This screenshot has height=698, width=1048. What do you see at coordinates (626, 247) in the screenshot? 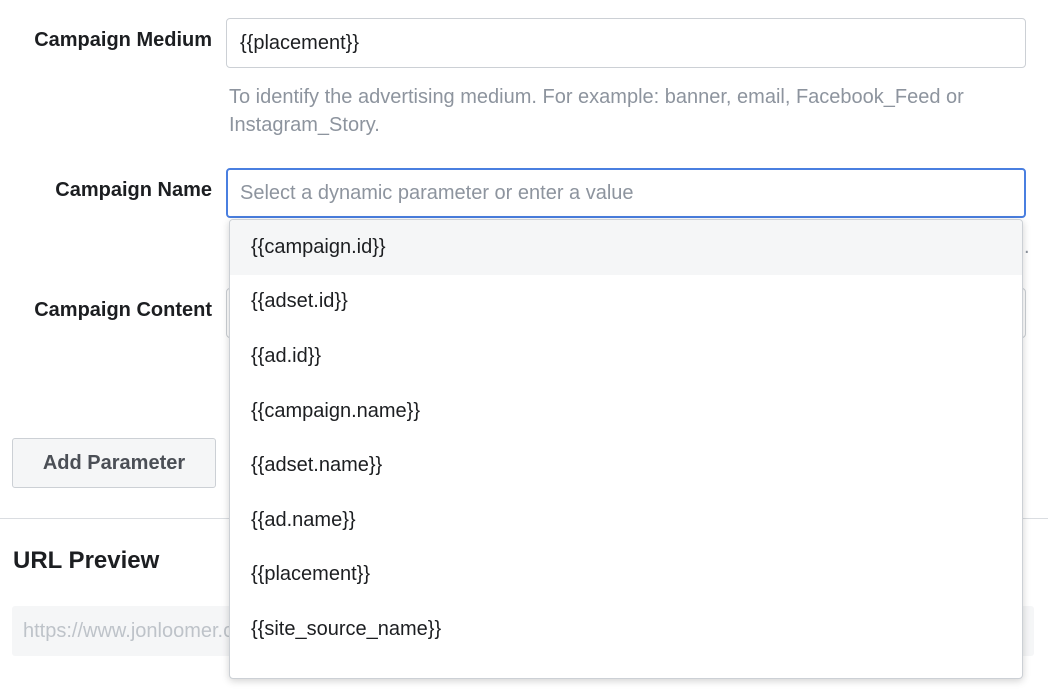
I see `dropdown-option: {{campaign.id}}` at bounding box center [626, 247].